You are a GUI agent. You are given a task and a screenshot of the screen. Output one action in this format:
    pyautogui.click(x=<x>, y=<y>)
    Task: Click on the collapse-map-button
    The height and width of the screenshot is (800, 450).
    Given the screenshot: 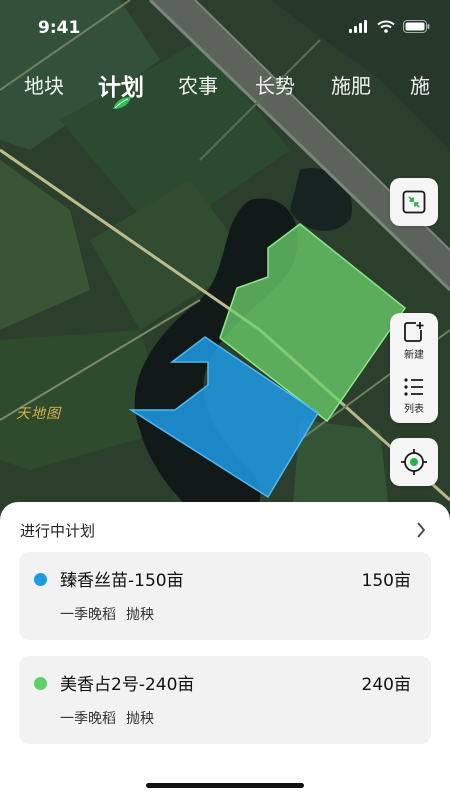 What is the action you would take?
    pyautogui.click(x=414, y=202)
    